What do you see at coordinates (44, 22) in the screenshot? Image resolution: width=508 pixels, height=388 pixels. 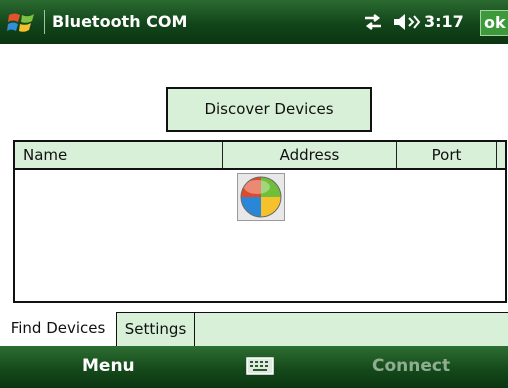 I see `title-separator` at bounding box center [44, 22].